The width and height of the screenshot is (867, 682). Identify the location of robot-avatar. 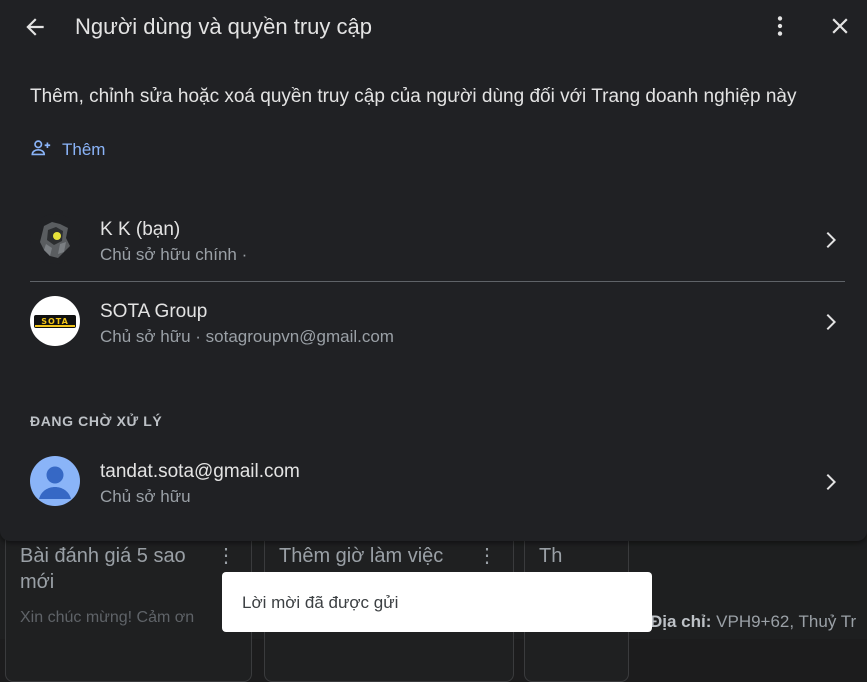
(55, 239).